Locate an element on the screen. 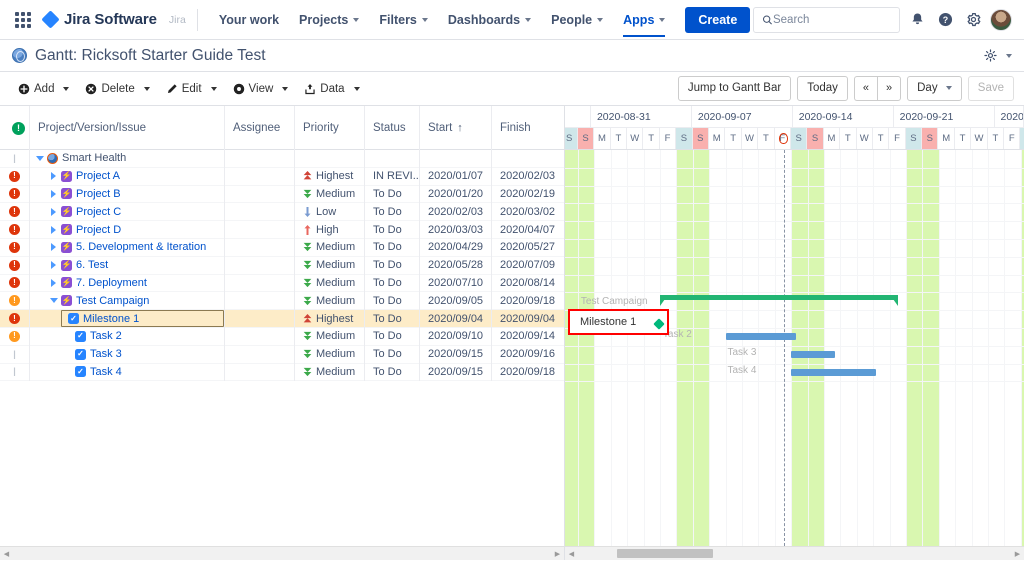 This screenshot has width=1024, height=576. issue-link: Smart Health is located at coordinates (94, 158).